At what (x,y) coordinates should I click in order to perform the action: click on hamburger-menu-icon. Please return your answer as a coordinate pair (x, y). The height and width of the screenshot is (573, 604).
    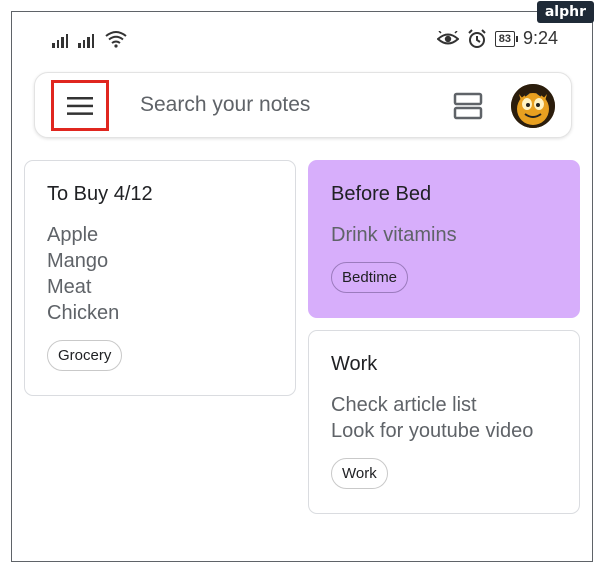
    Looking at the image, I should click on (80, 105).